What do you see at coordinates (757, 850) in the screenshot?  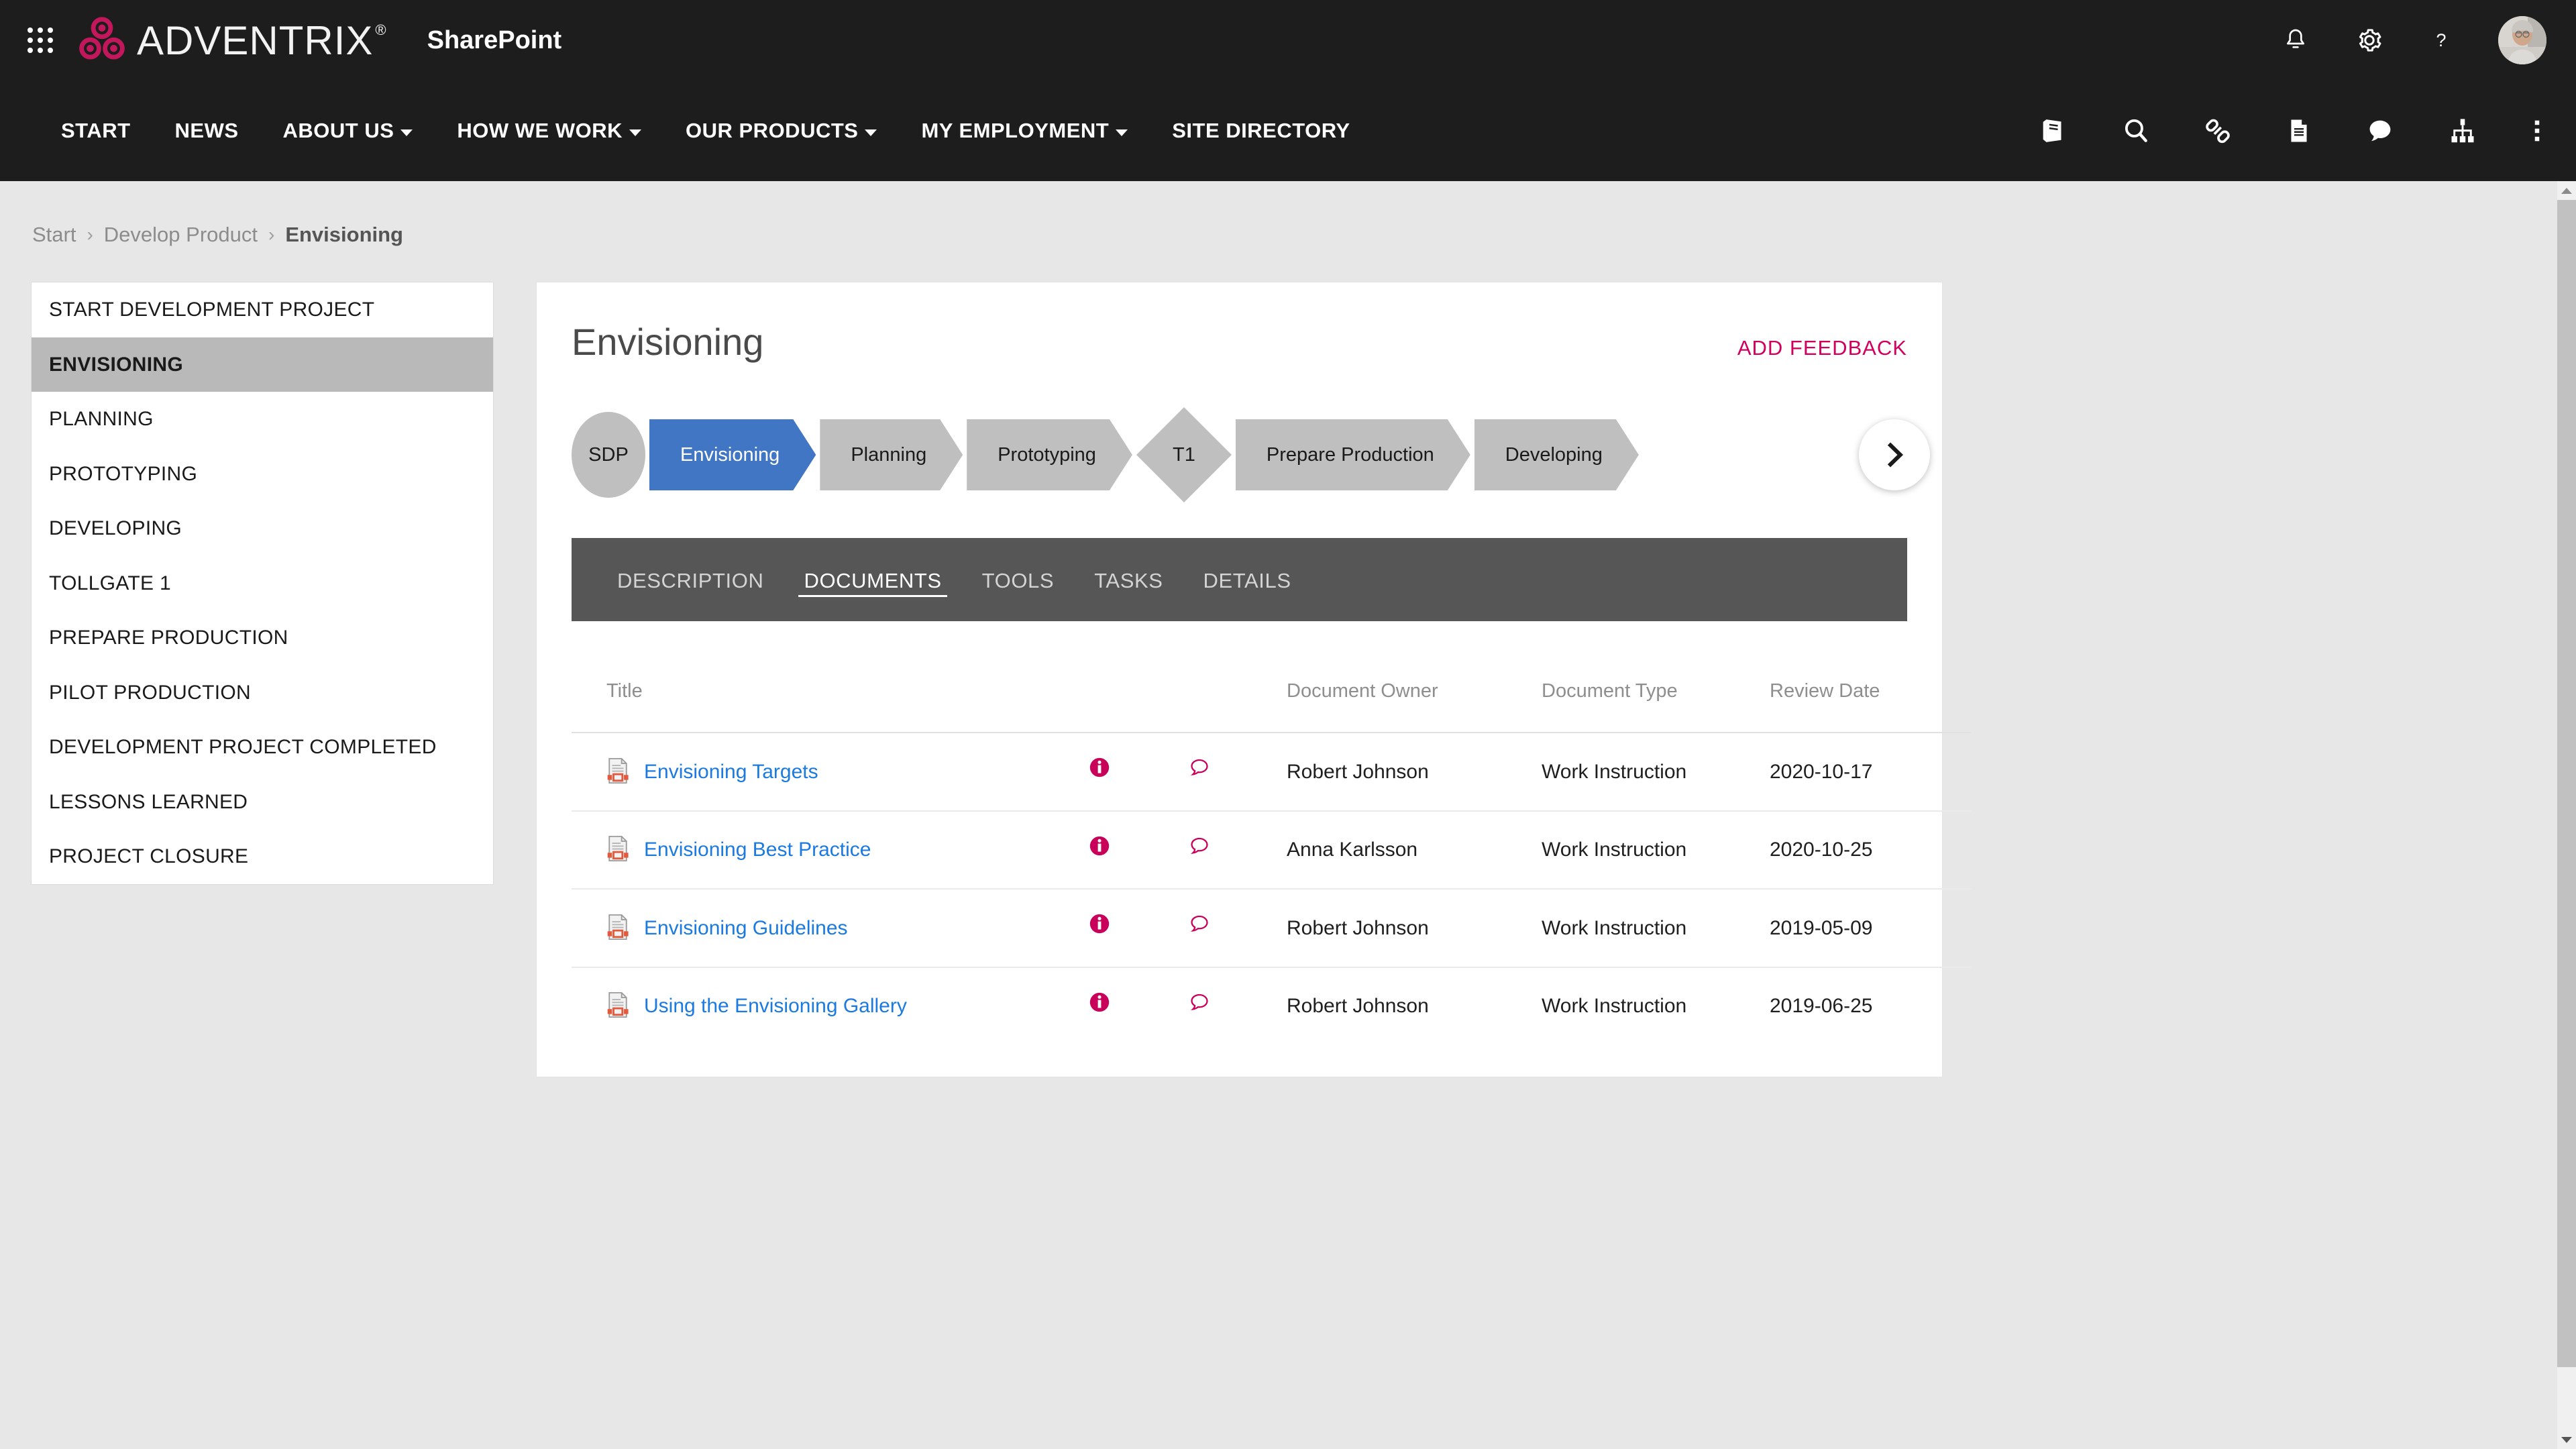 I see `document-title-link: Envisioning Best Practice` at bounding box center [757, 850].